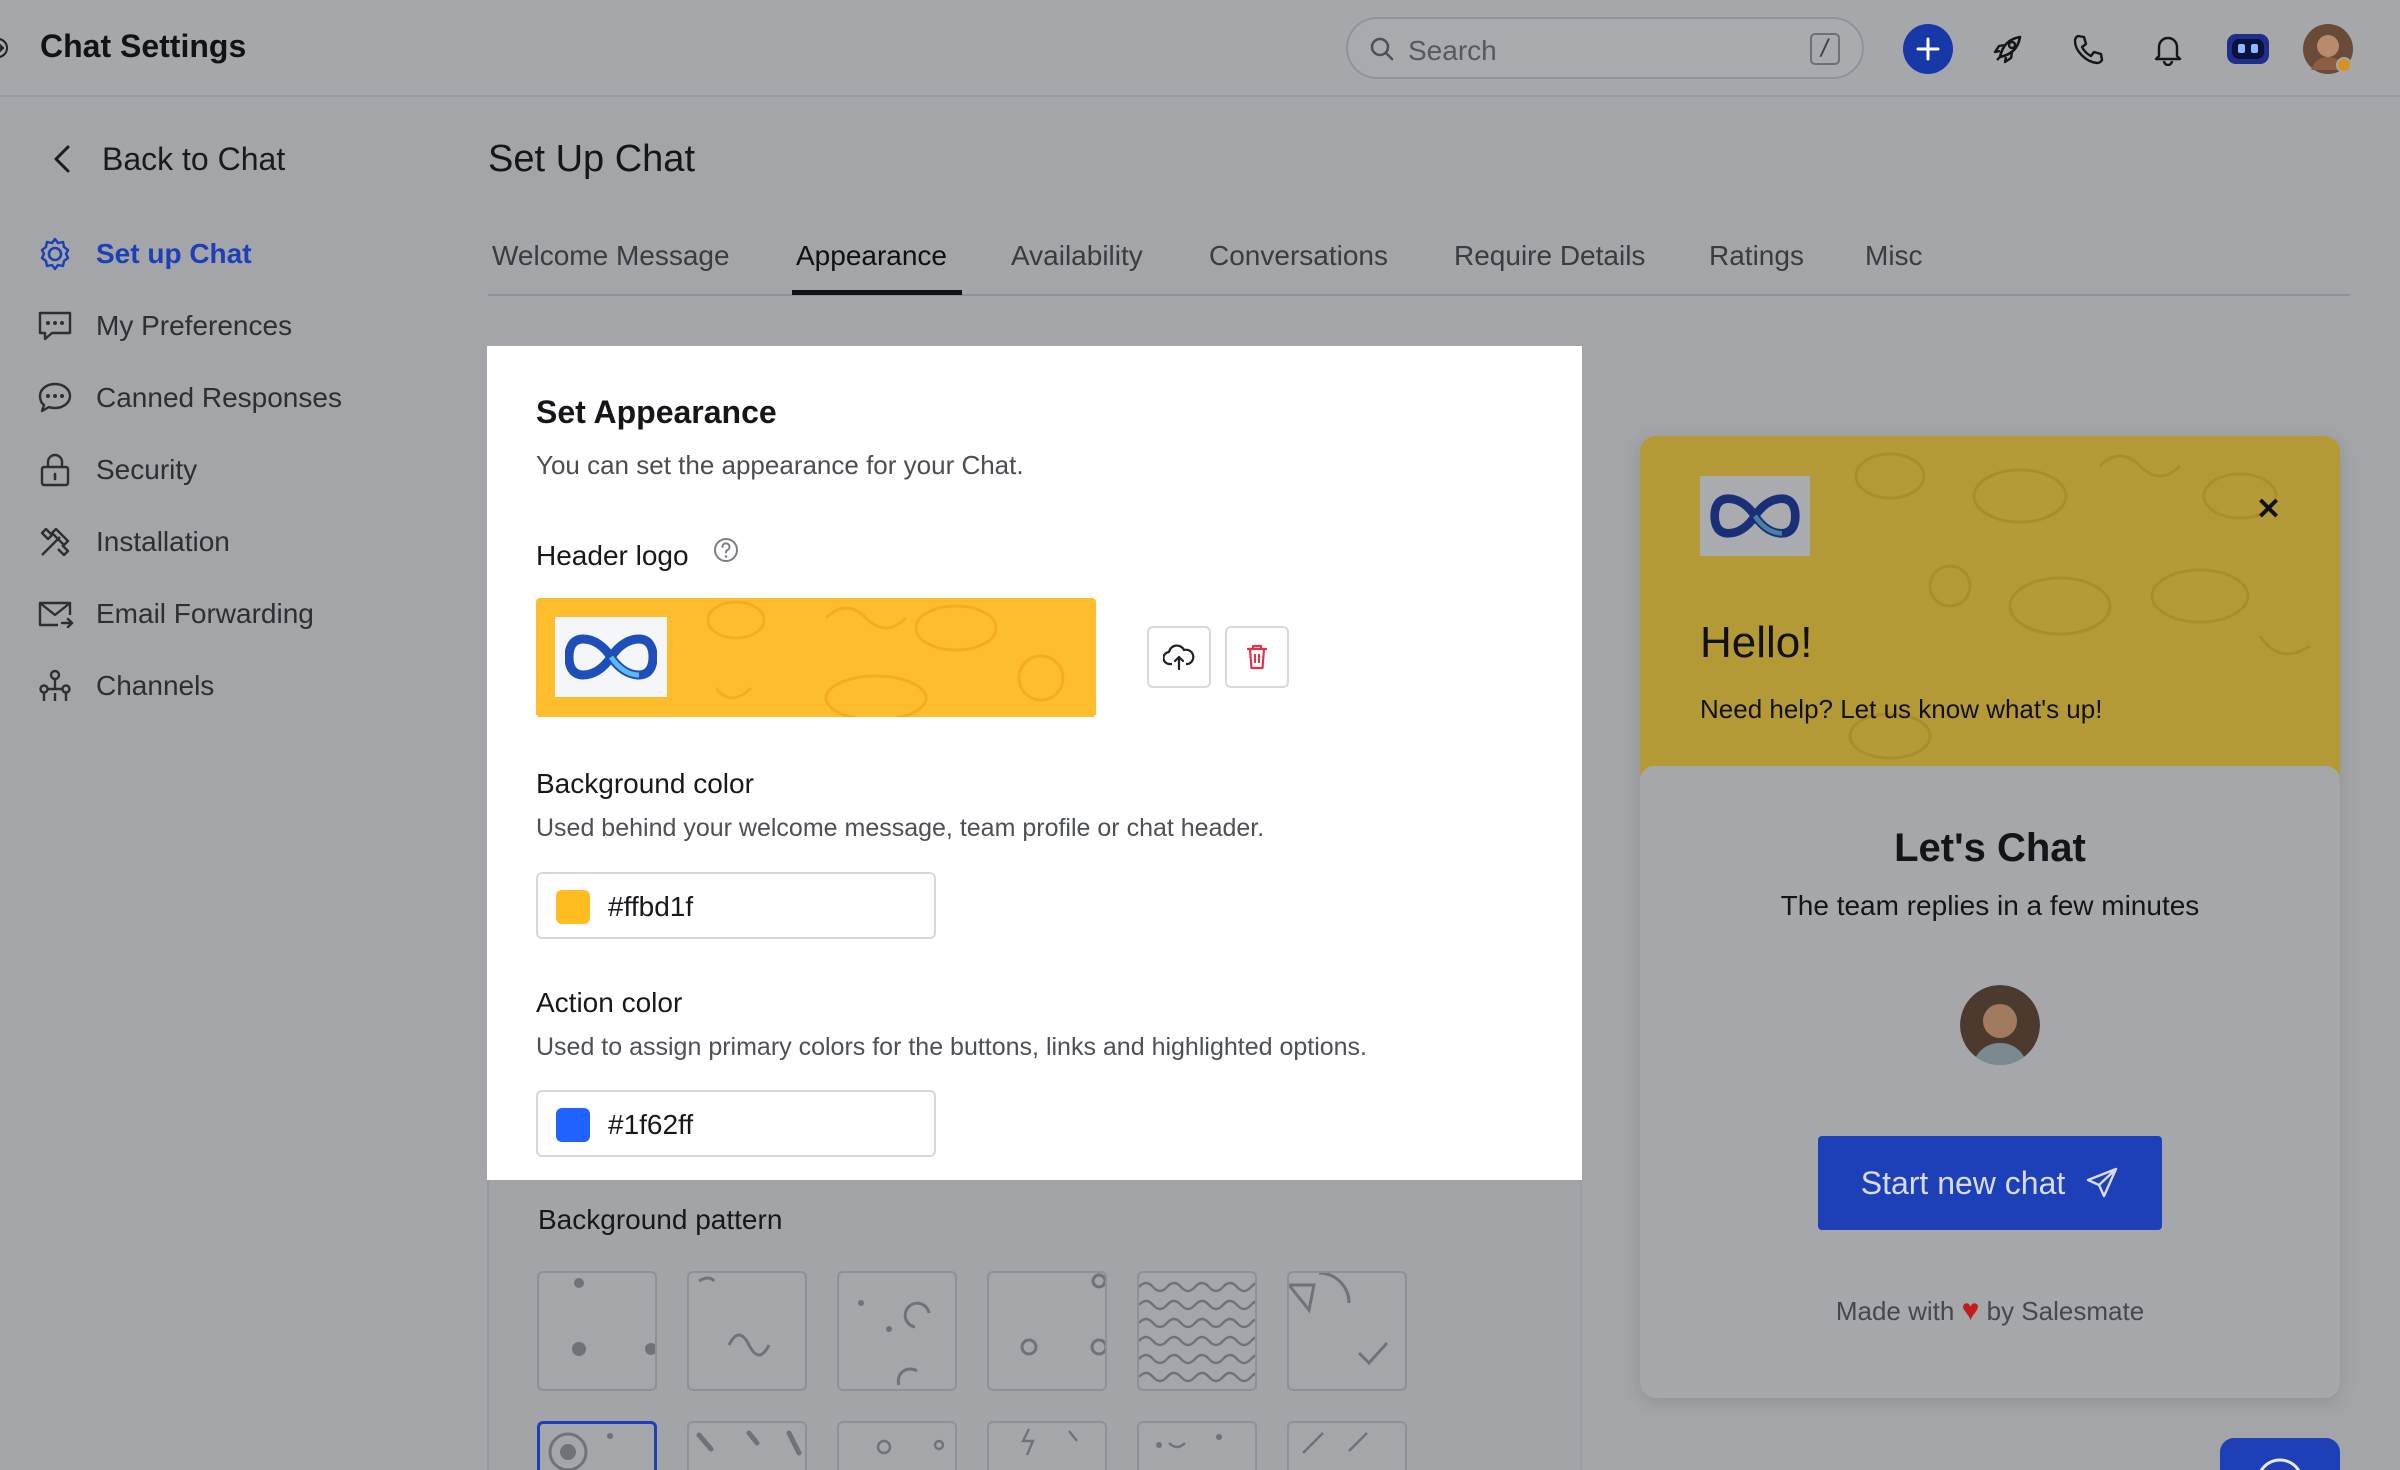 Image resolution: width=2400 pixels, height=1470 pixels. I want to click on background-color-label: Background color, so click(645, 783).